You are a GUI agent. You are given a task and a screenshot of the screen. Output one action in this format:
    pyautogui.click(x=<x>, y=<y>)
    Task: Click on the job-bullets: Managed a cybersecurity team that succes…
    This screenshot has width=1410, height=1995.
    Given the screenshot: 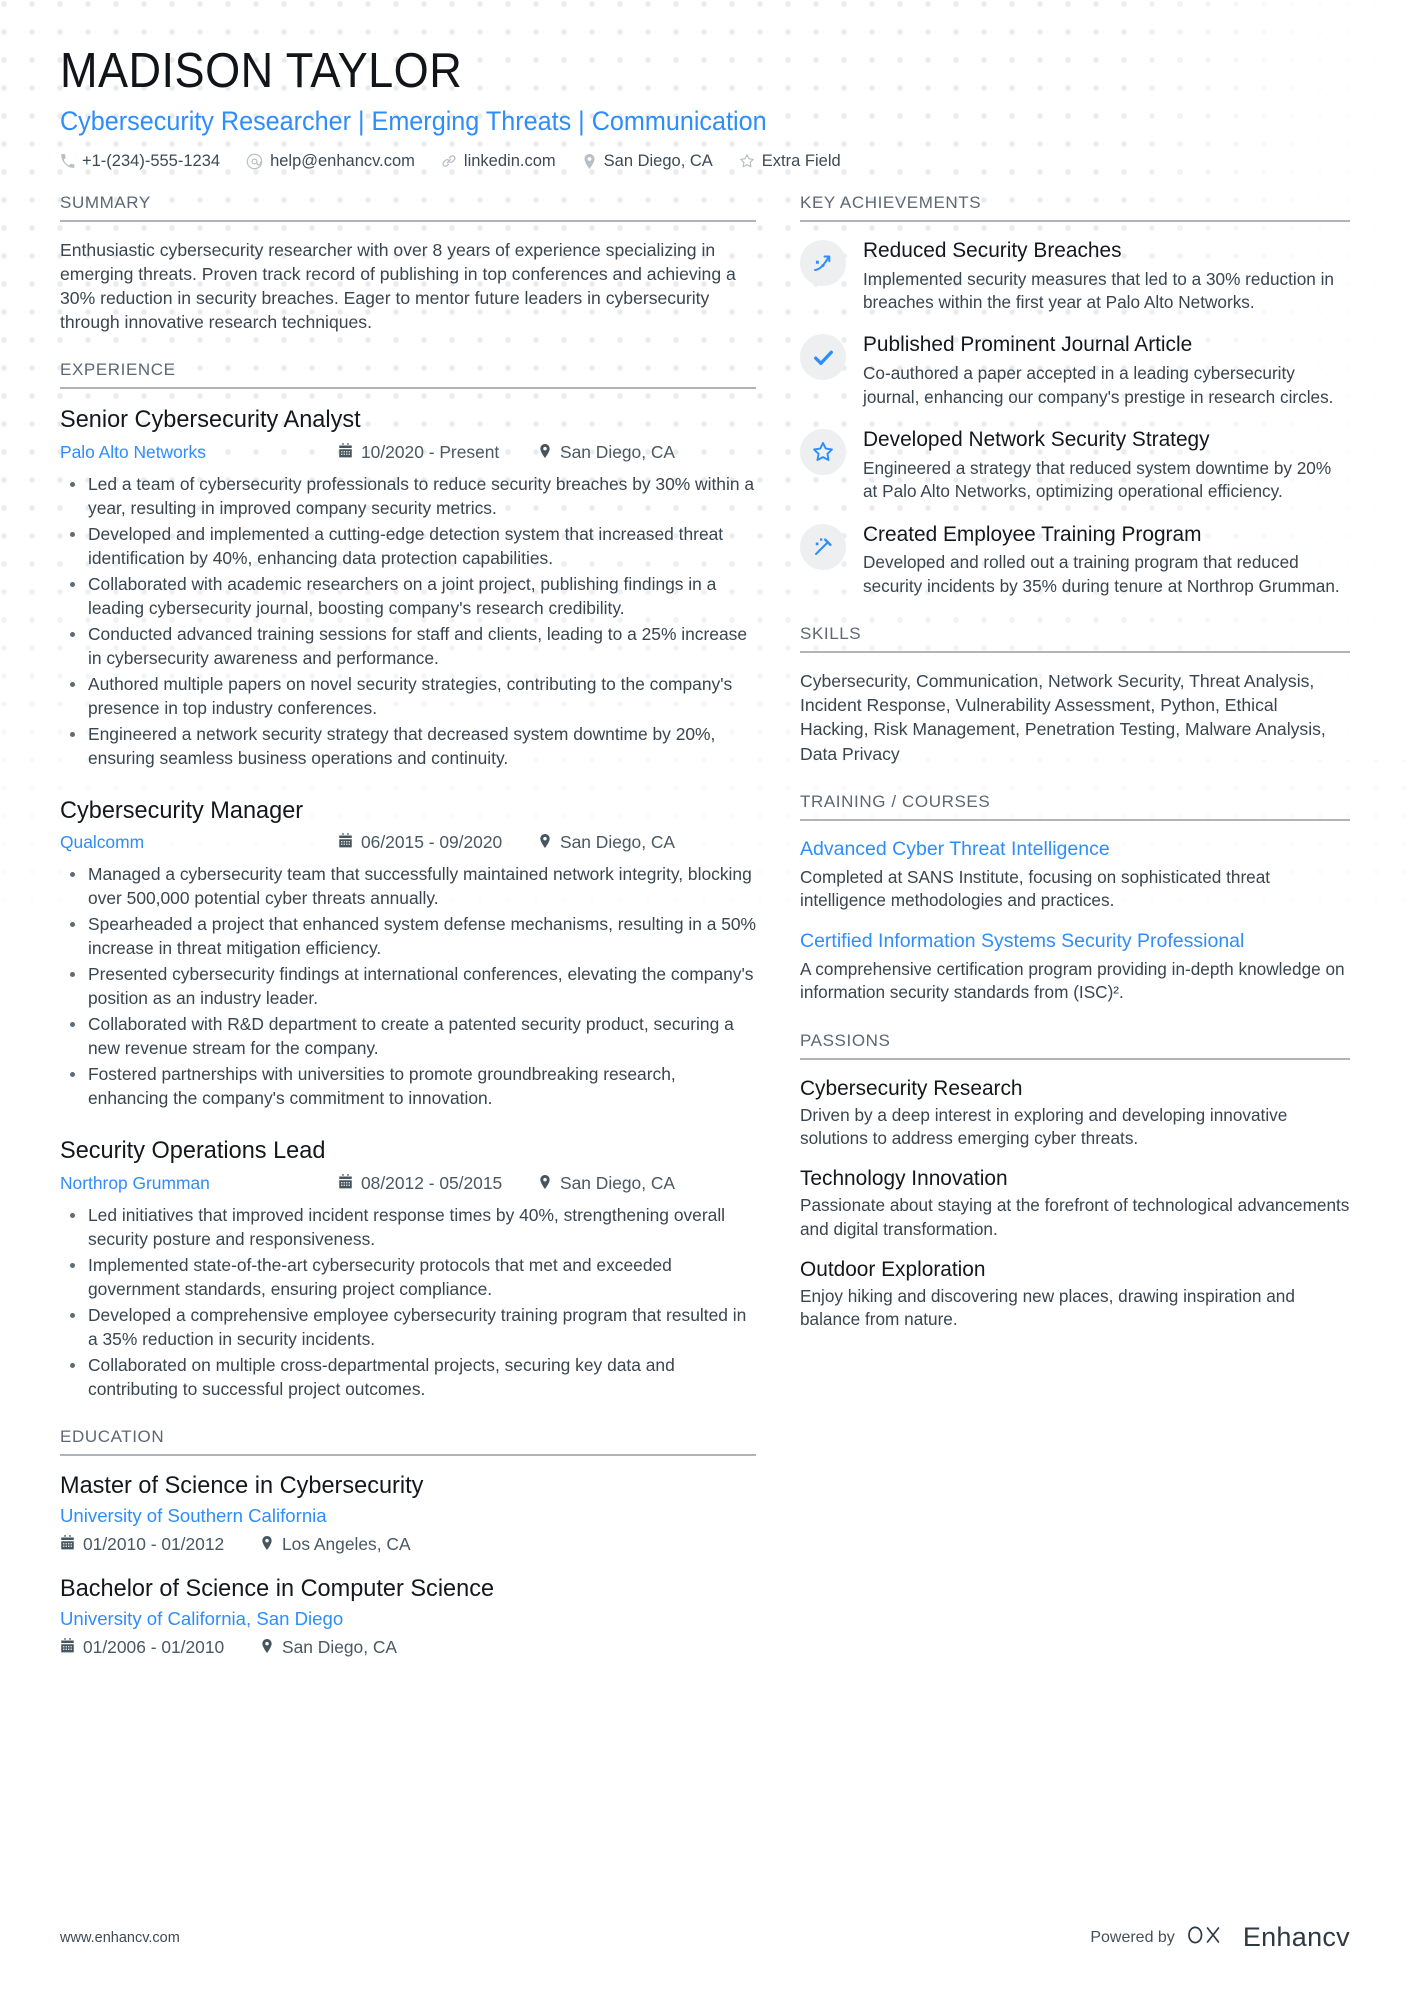 What is the action you would take?
    pyautogui.click(x=408, y=986)
    